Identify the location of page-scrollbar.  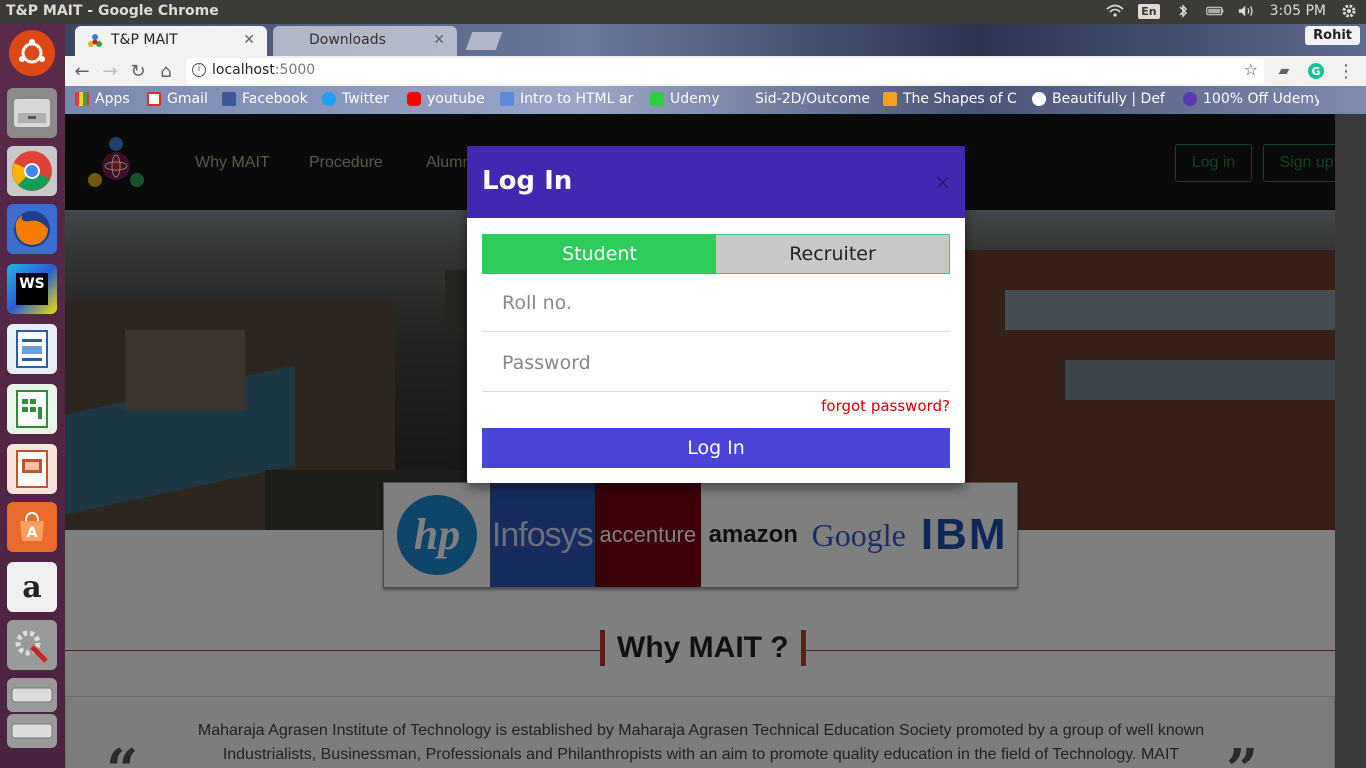
(1350, 441).